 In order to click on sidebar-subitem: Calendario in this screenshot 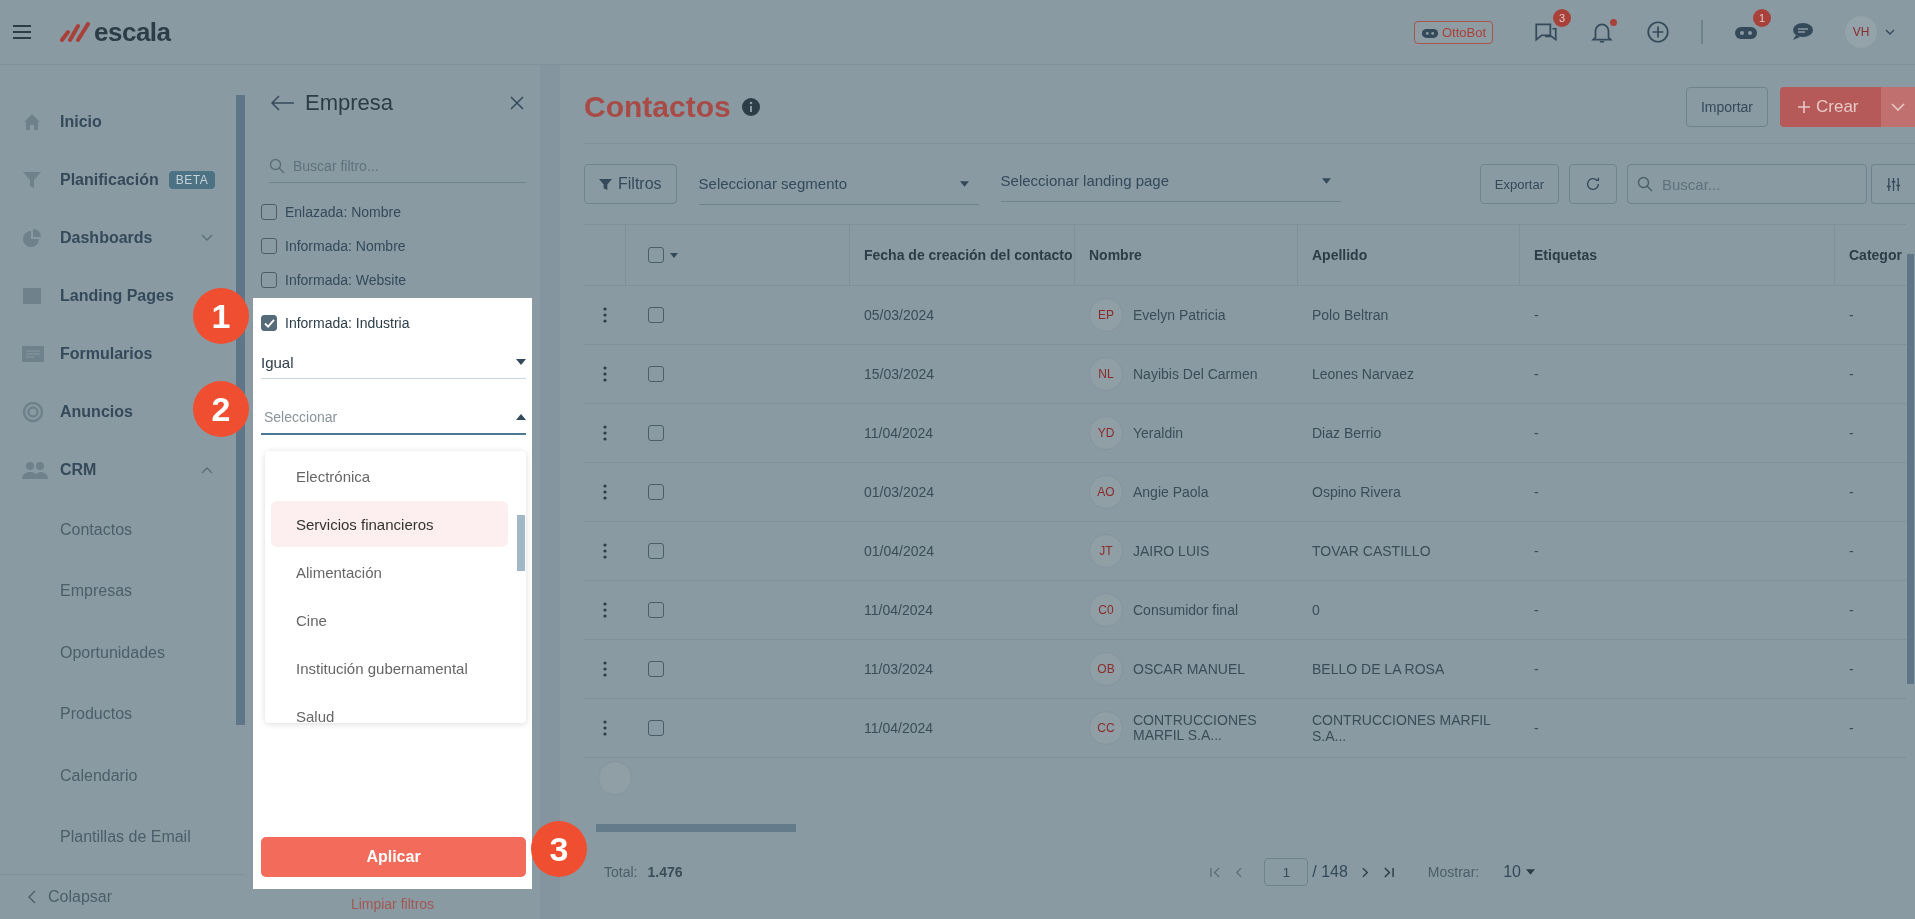, I will do `click(116, 776)`.